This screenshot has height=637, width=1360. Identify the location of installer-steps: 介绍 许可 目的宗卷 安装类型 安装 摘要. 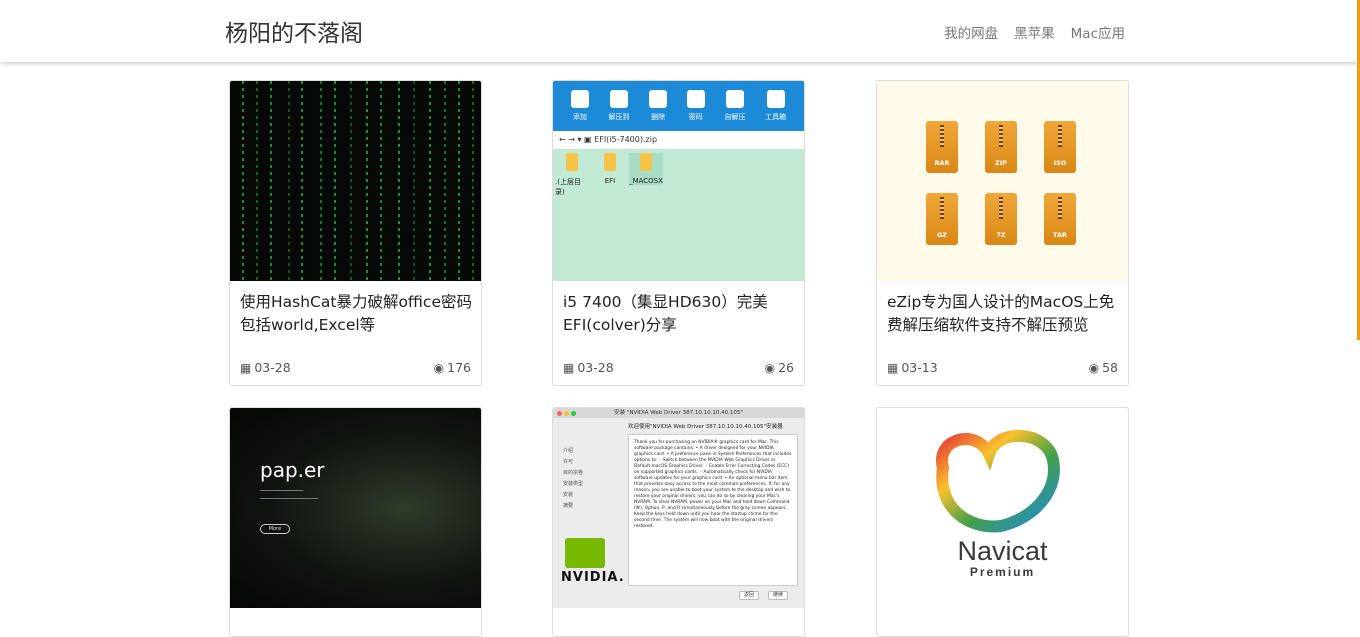
(573, 479).